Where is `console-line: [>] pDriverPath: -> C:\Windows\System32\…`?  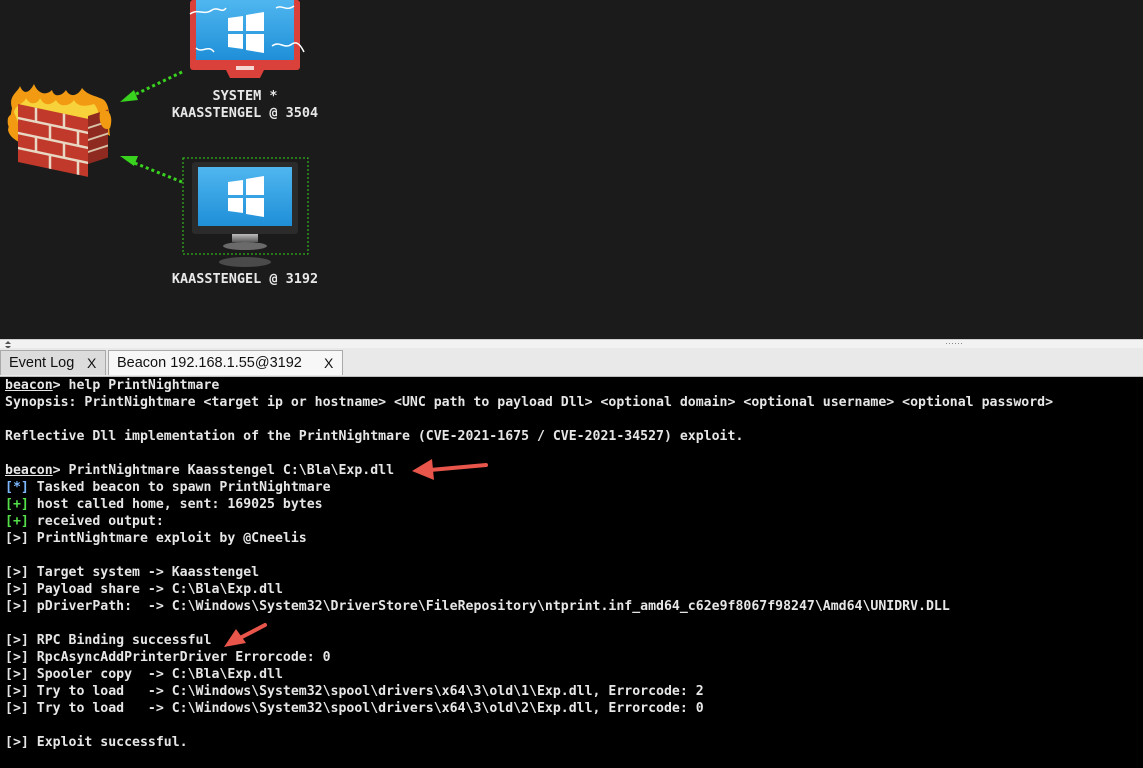
console-line: [>] pDriverPath: -> C:\Windows\System32\… is located at coordinates (529, 606).